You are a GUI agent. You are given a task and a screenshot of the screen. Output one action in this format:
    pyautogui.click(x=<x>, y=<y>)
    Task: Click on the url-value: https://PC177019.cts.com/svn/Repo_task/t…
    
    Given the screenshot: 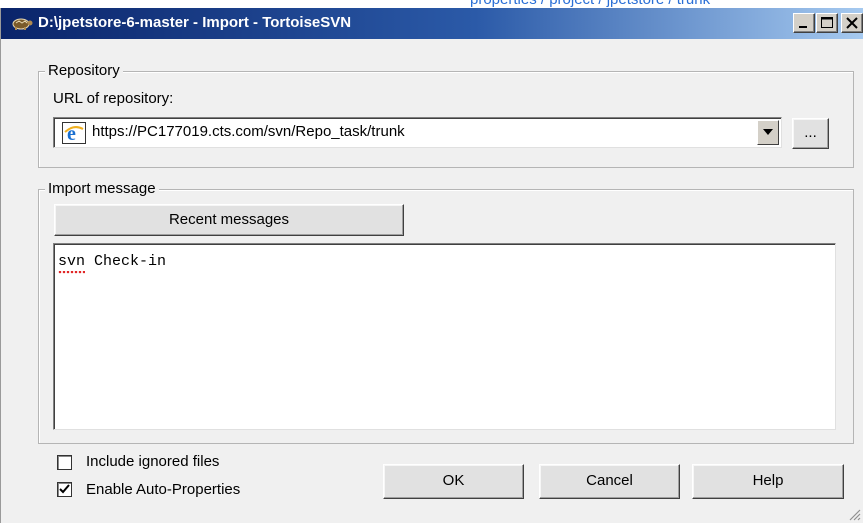 What is the action you would take?
    pyautogui.click(x=248, y=131)
    